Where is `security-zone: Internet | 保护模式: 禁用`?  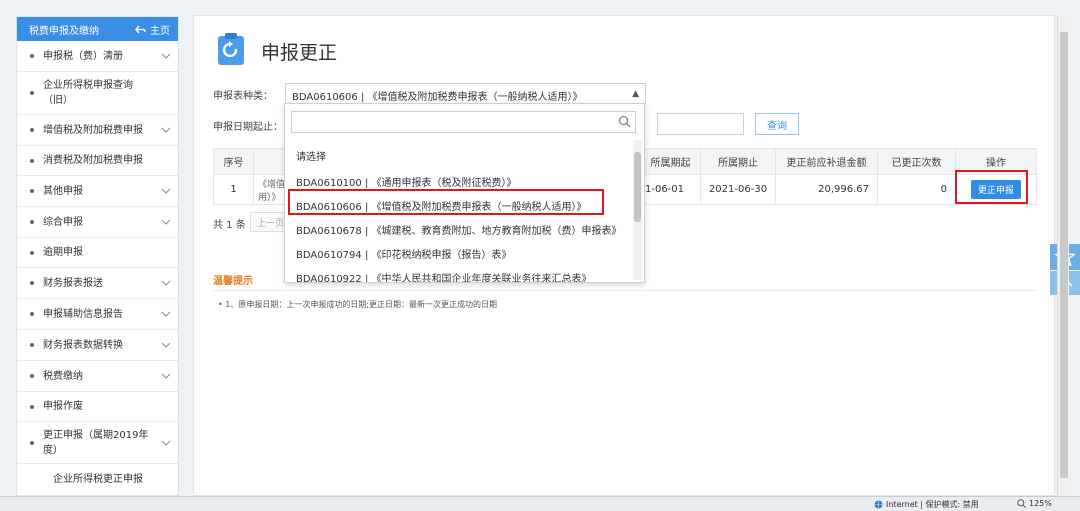 security-zone: Internet | 保护模式: 禁用 is located at coordinates (926, 504).